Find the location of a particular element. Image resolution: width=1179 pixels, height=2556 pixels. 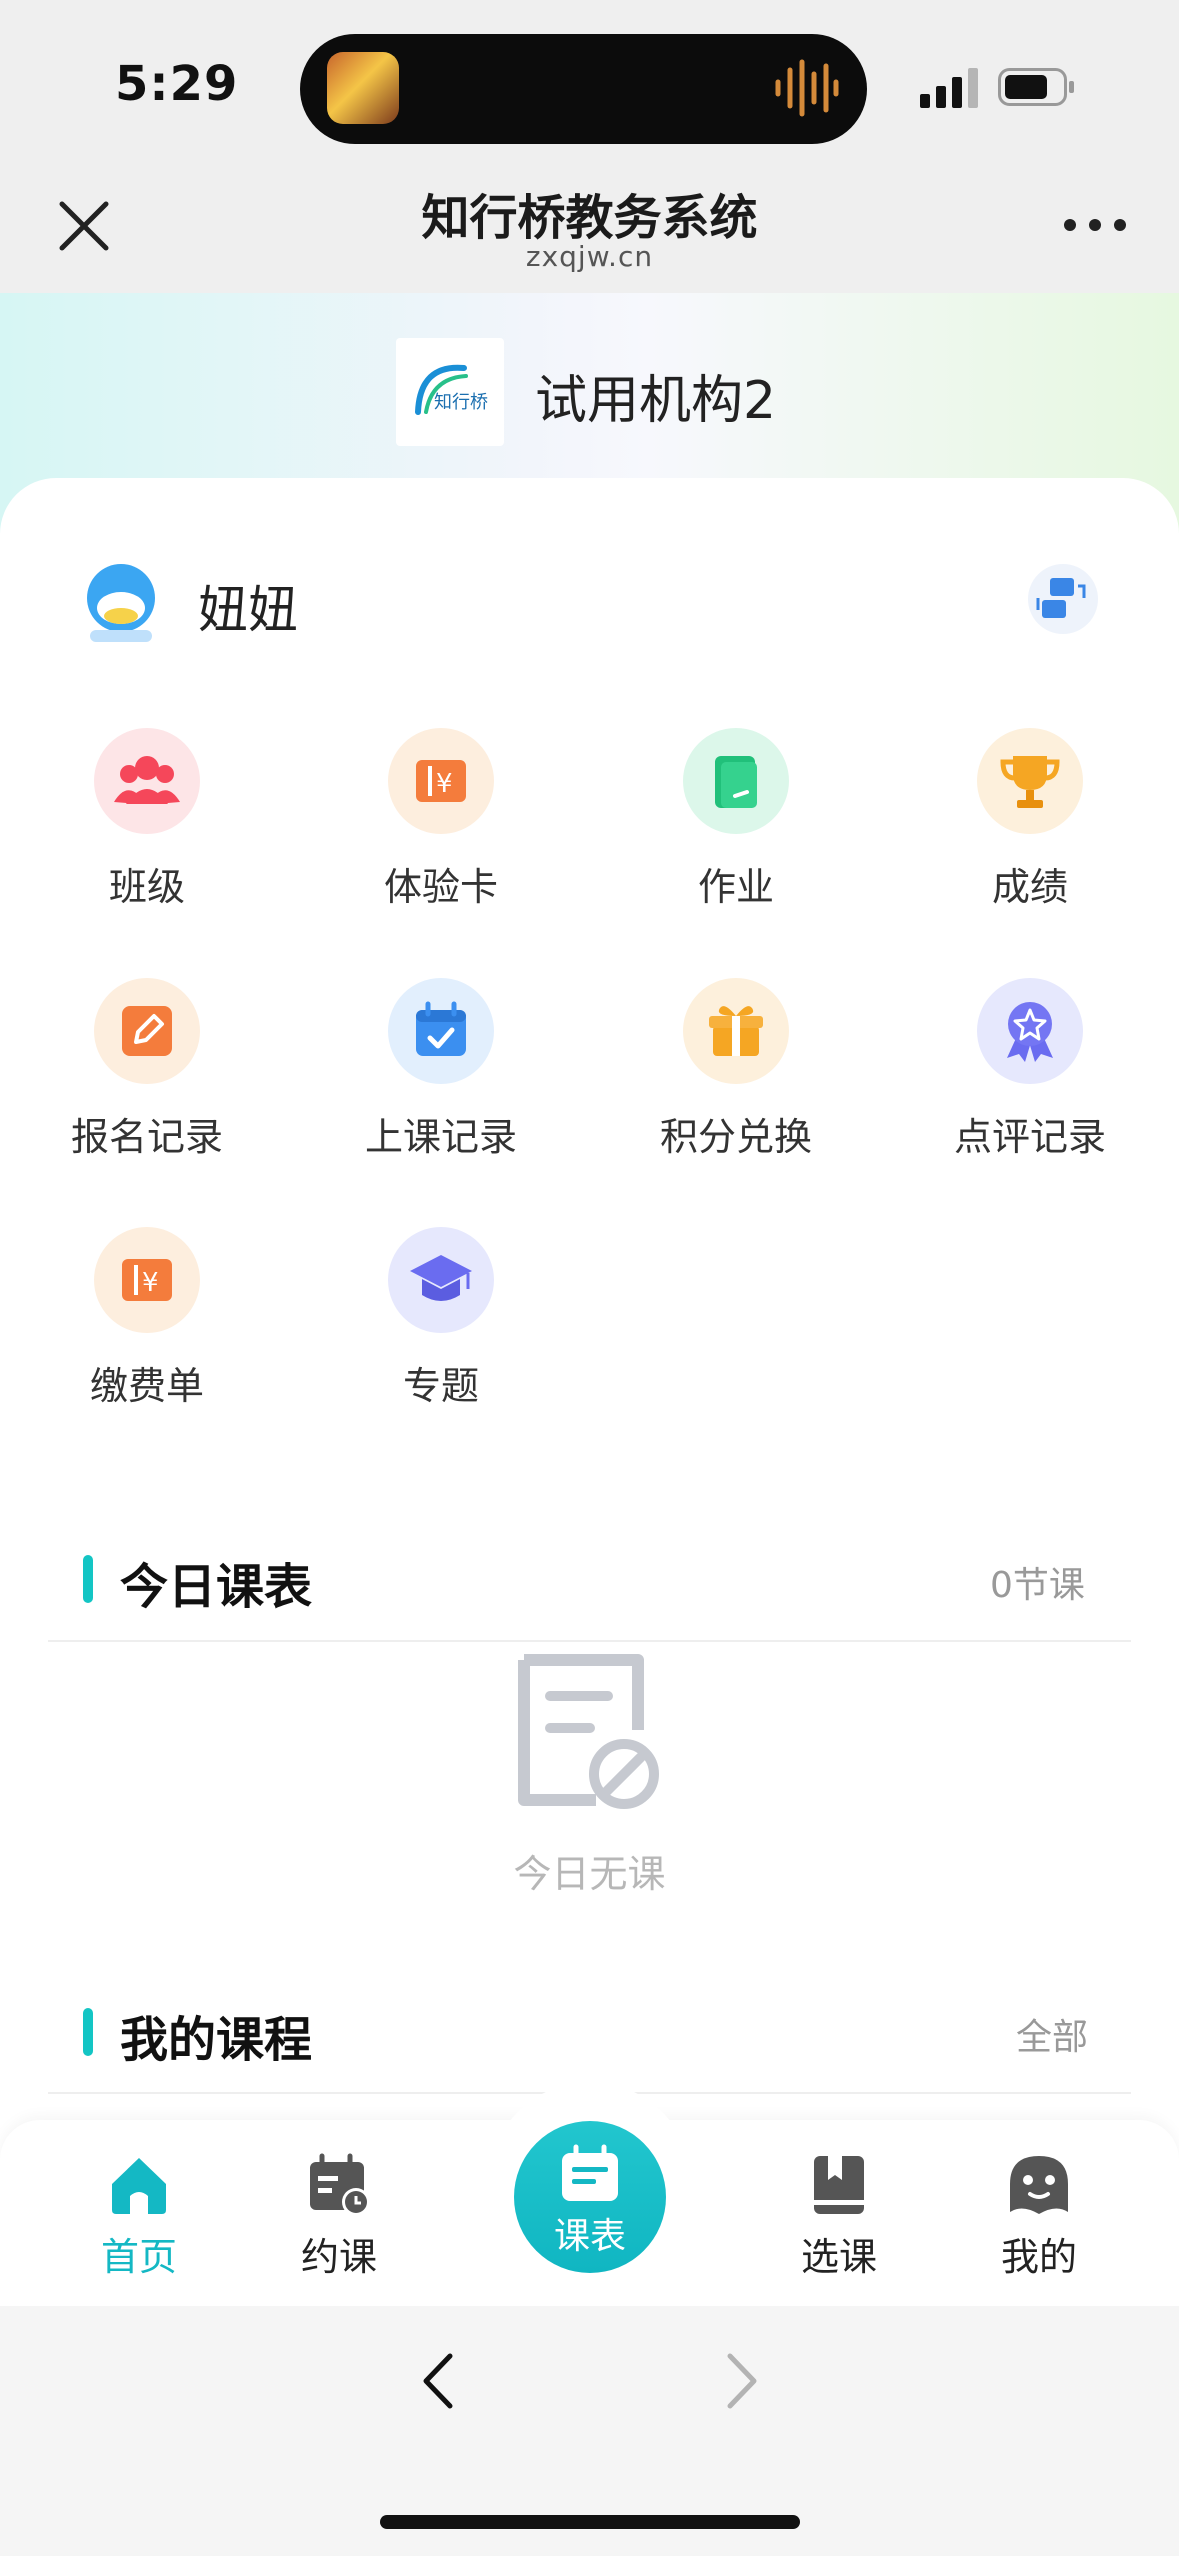

edit-icon is located at coordinates (147, 1031).